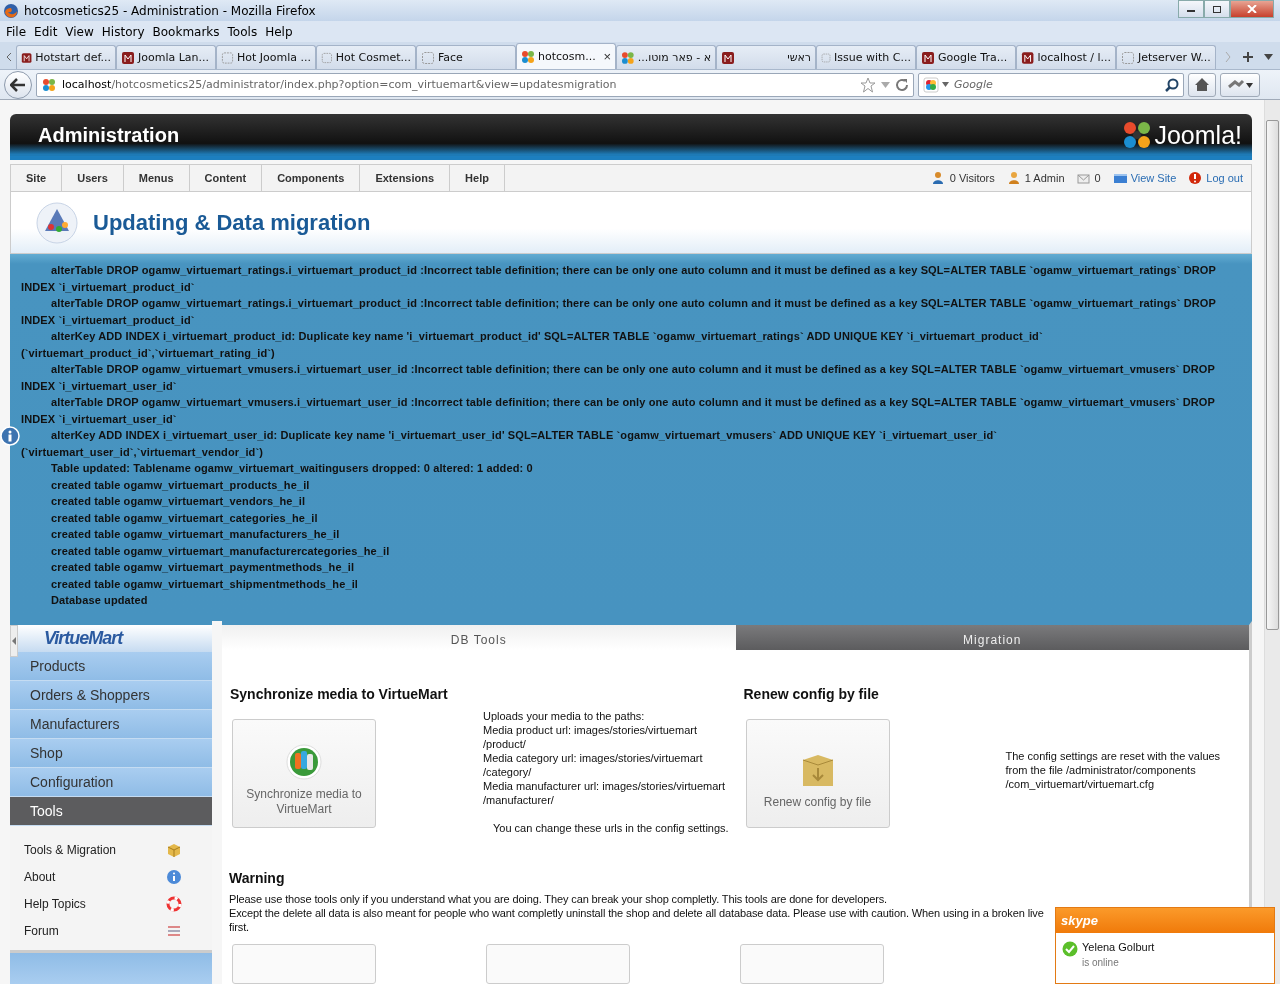 The height and width of the screenshot is (984, 1280). What do you see at coordinates (186, 31) in the screenshot?
I see `menu-item: Bookmarks` at bounding box center [186, 31].